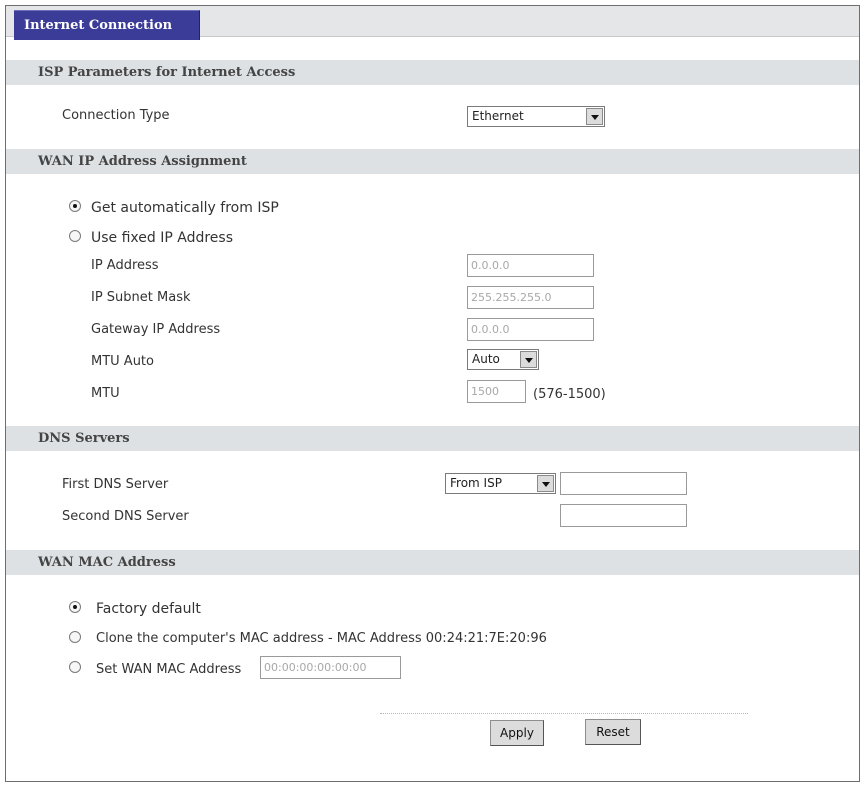 Image resolution: width=868 pixels, height=787 pixels. I want to click on set-wan-mac-label: Set WAN MAC Address, so click(169, 669).